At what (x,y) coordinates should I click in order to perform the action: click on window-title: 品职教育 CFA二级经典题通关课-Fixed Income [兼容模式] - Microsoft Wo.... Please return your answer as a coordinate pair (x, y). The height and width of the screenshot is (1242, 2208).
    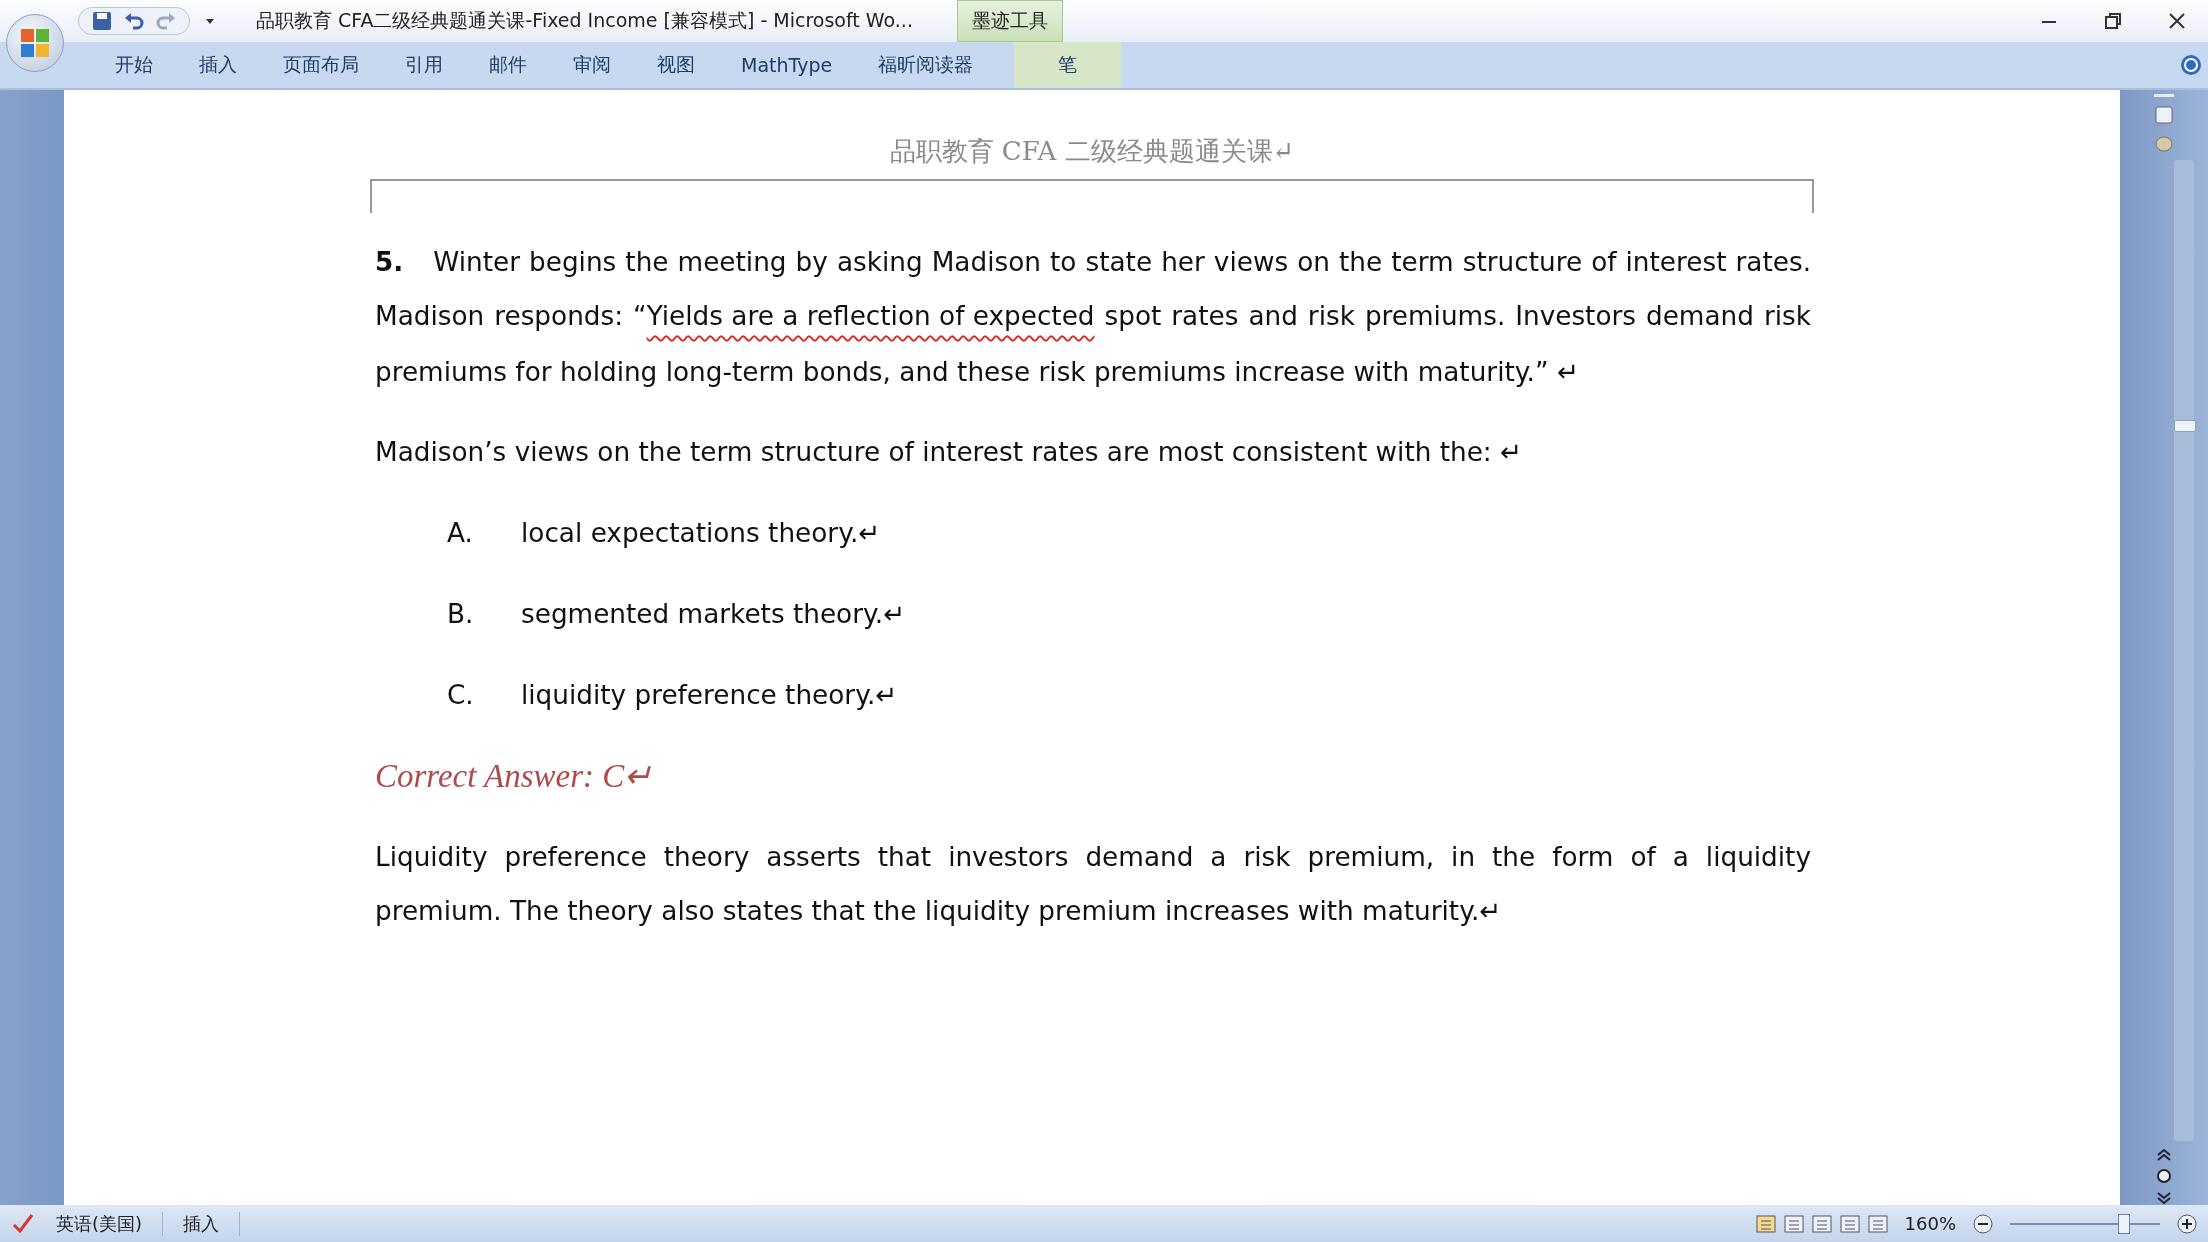
    Looking at the image, I should click on (584, 20).